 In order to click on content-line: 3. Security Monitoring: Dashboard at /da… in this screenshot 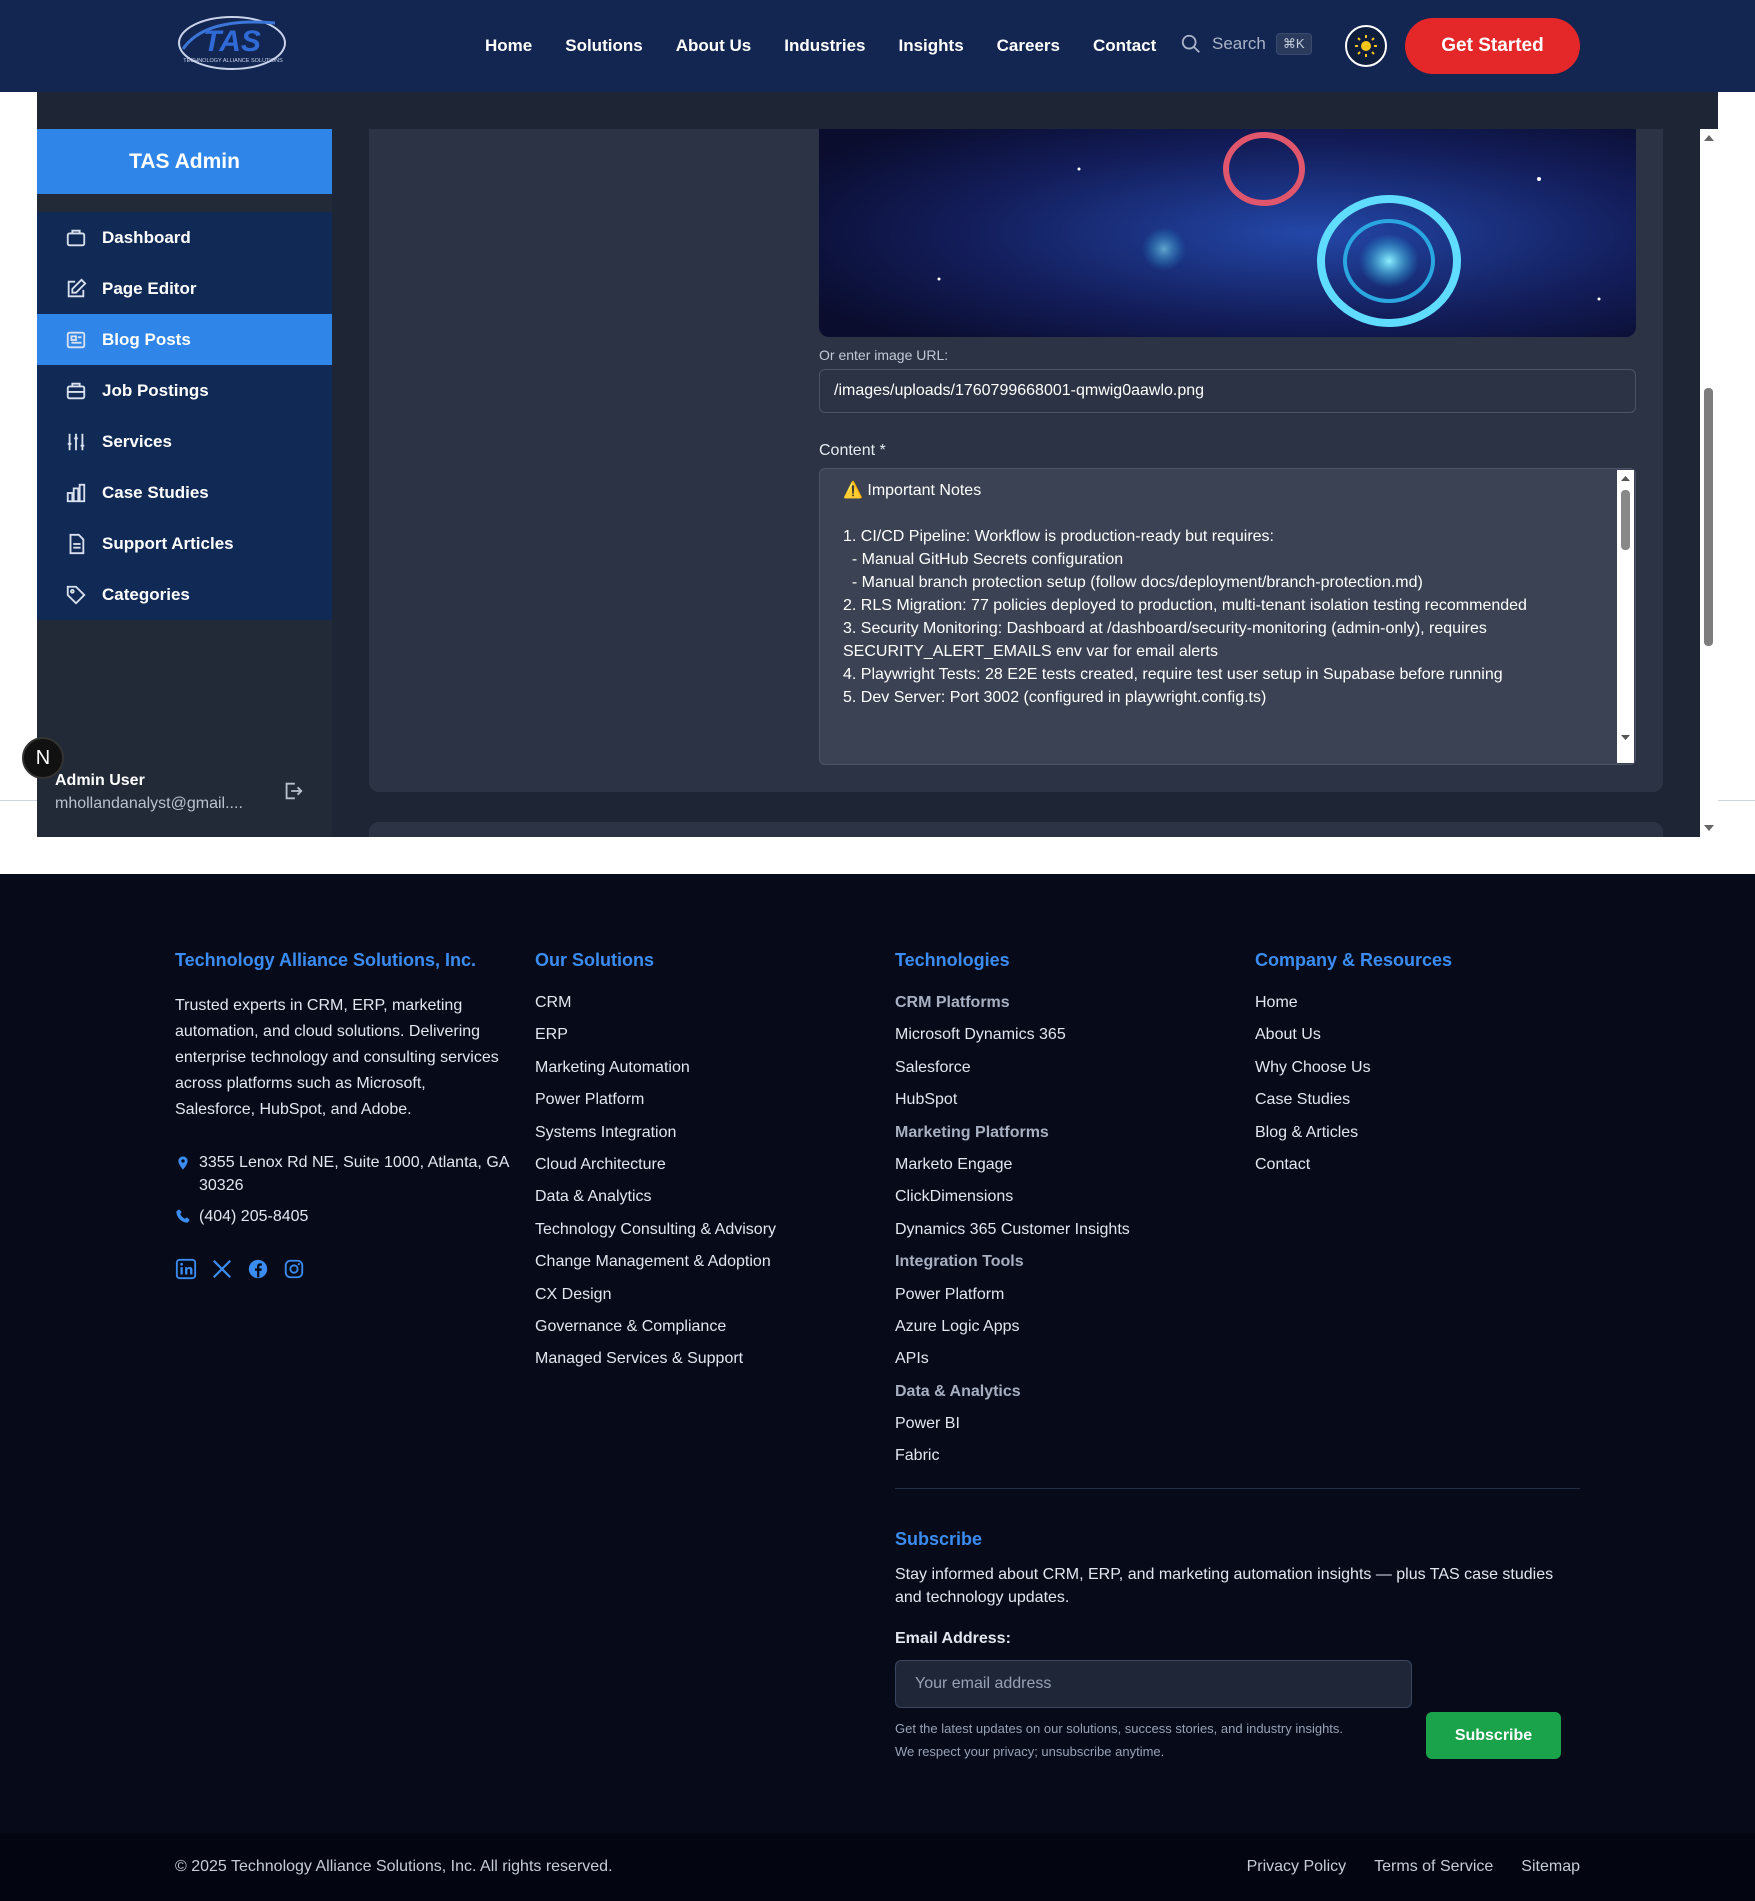, I will do `click(1167, 640)`.